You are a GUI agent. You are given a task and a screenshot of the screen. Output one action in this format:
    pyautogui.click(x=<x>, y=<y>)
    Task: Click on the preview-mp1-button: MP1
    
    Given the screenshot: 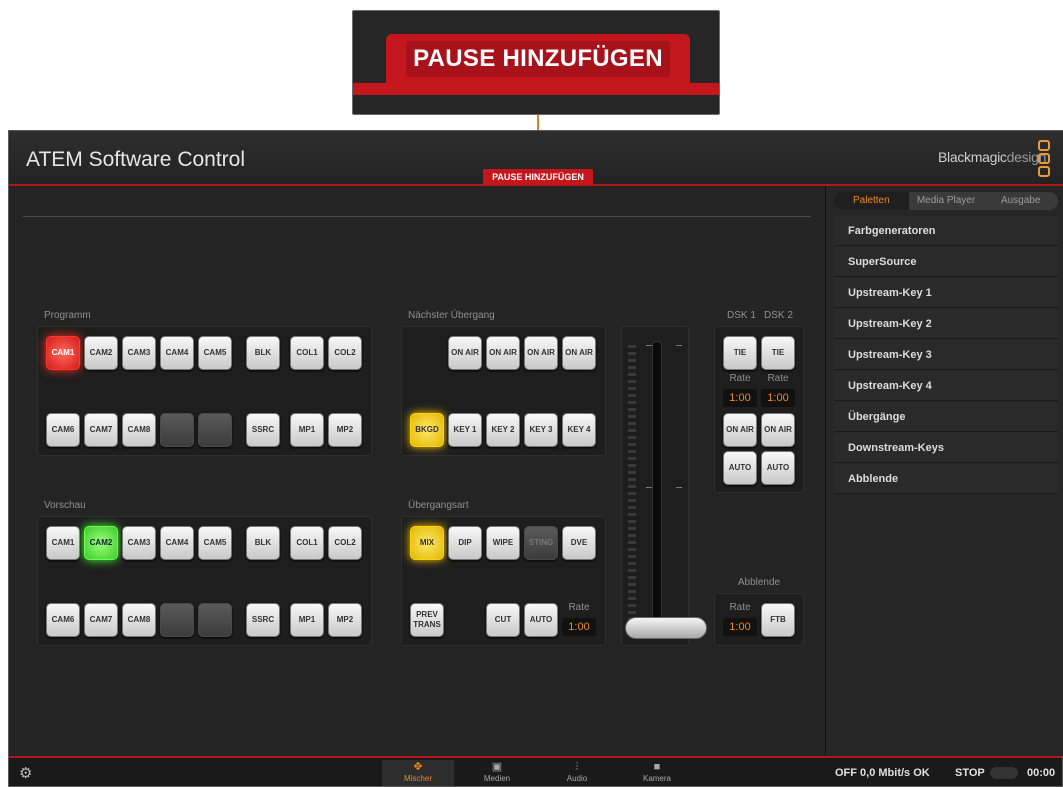 What is the action you would take?
    pyautogui.click(x=307, y=620)
    